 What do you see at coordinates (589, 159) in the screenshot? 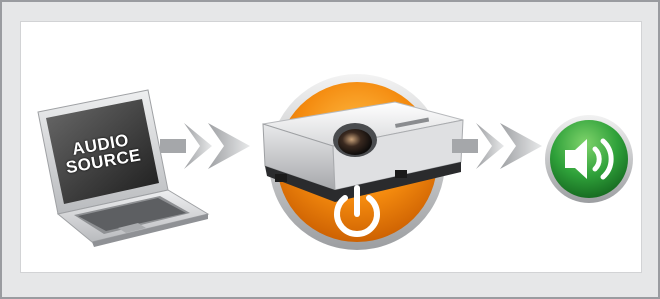
I see `speaker-volume-icon` at bounding box center [589, 159].